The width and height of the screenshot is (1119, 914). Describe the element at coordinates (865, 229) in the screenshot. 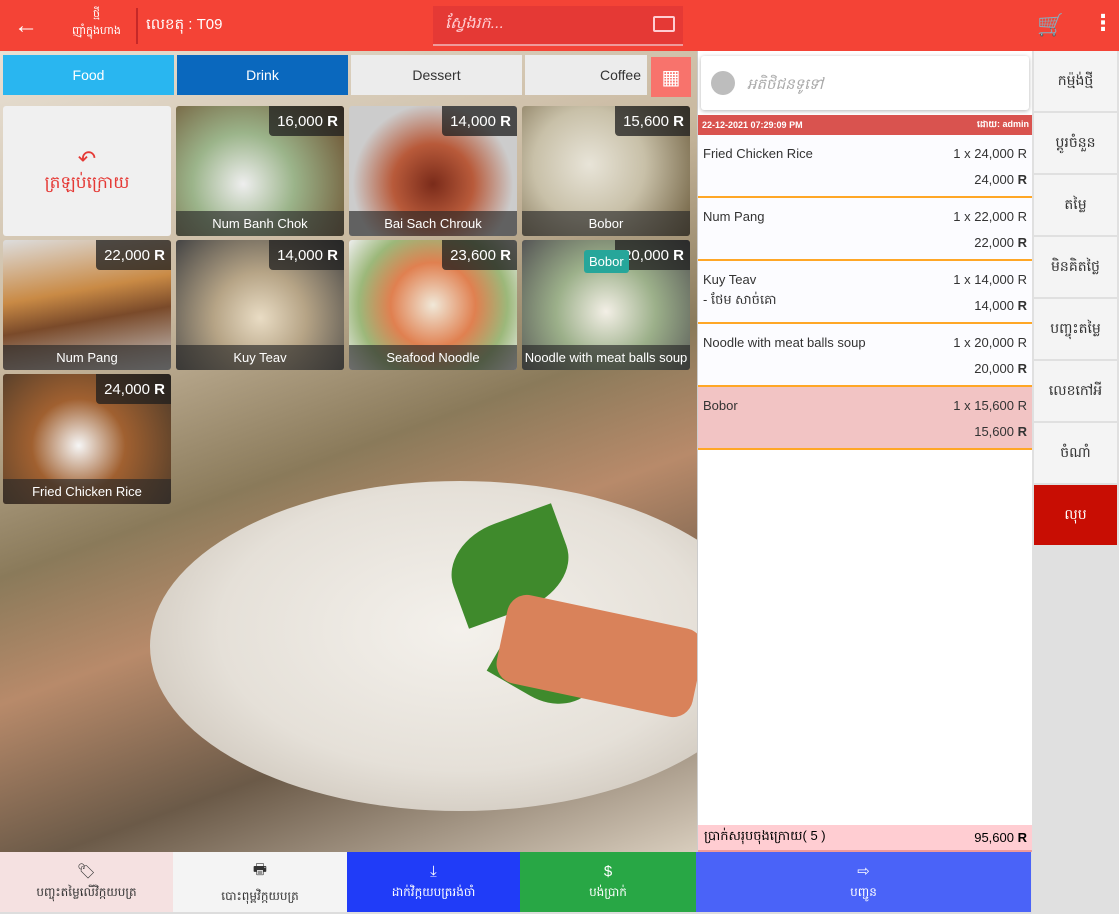

I see `order-item: Num Pang 1 x 22,000 R 22,000 R` at that location.